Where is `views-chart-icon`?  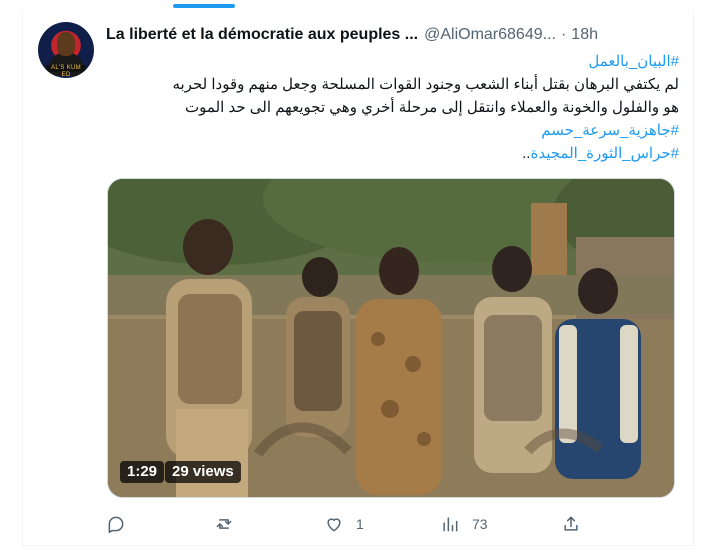 views-chart-icon is located at coordinates (450, 524).